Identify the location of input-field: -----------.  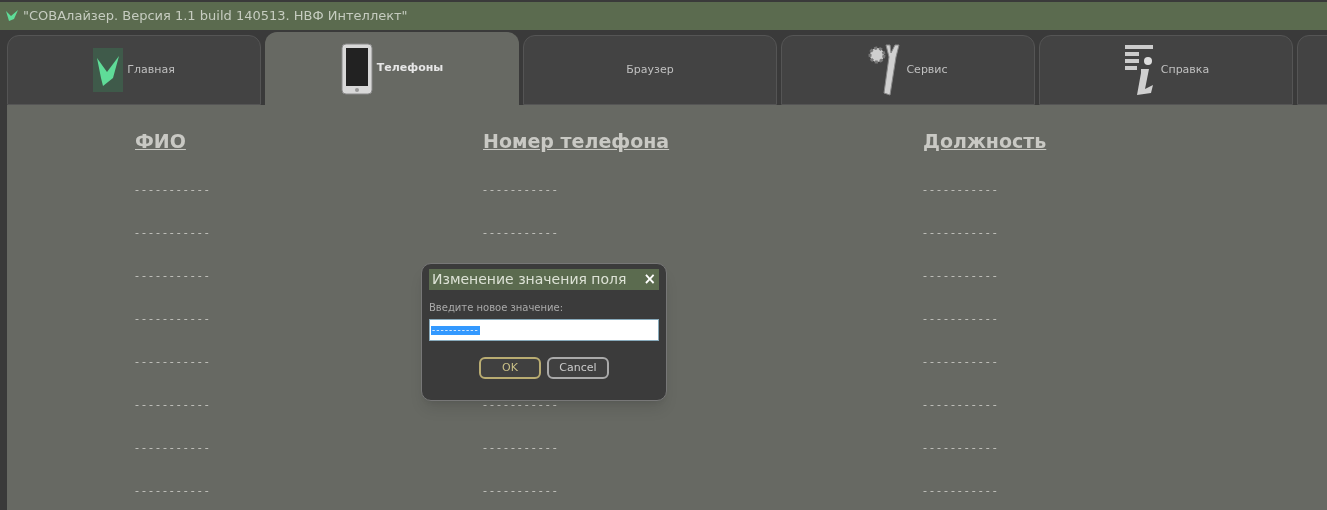
(544, 330).